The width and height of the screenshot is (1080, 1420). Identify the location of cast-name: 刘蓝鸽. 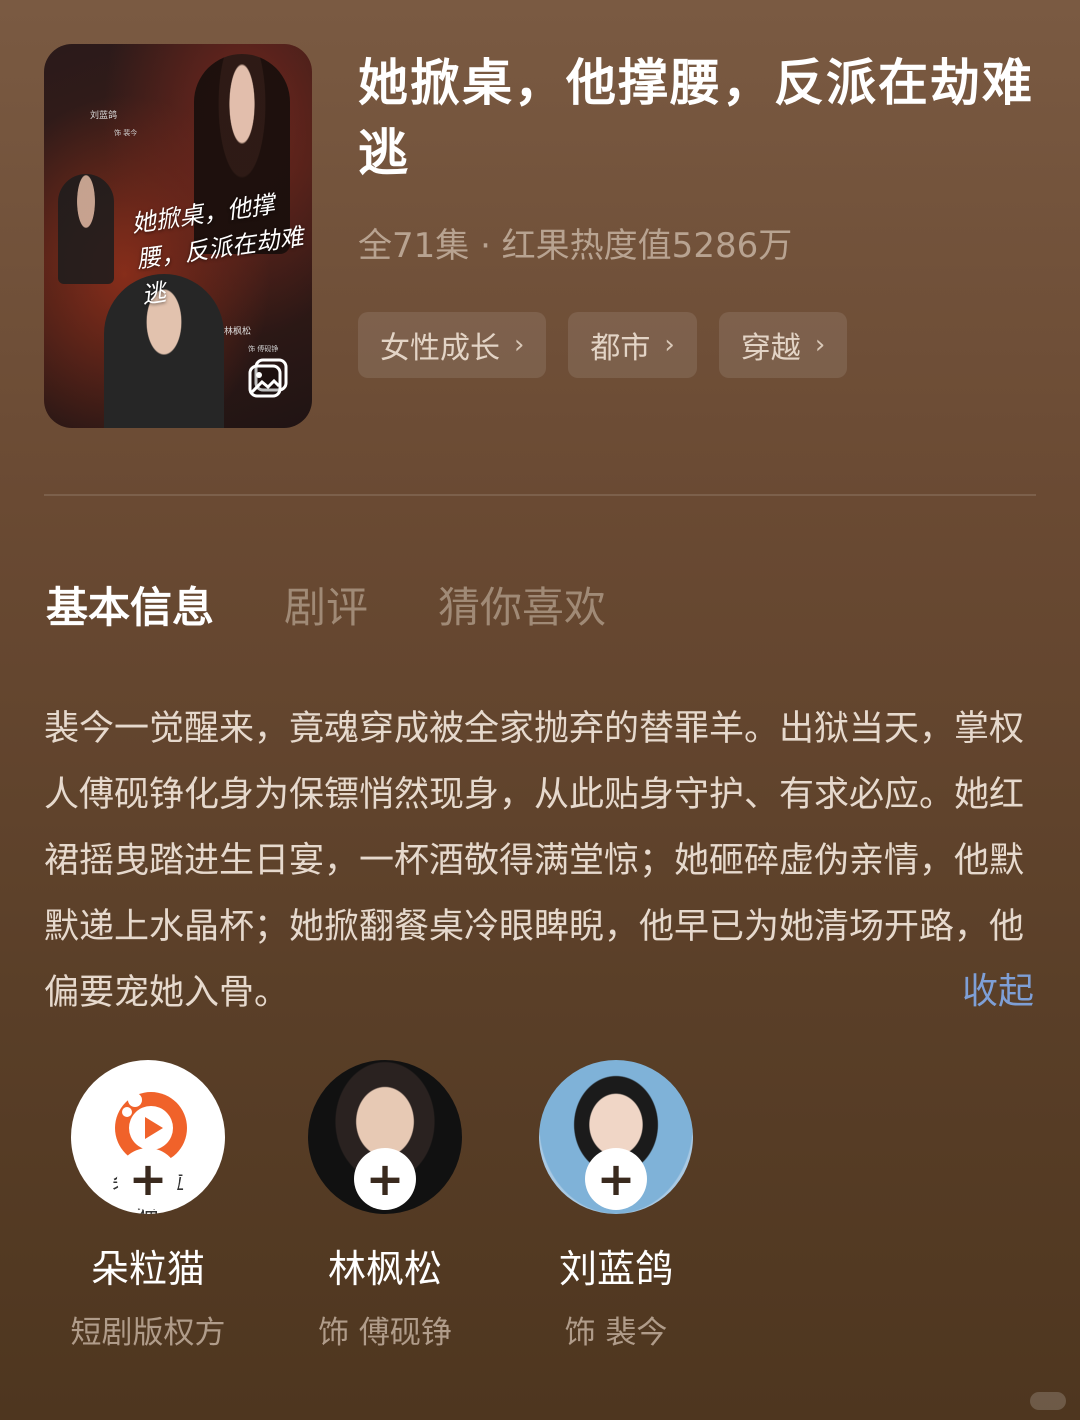
(615, 1269).